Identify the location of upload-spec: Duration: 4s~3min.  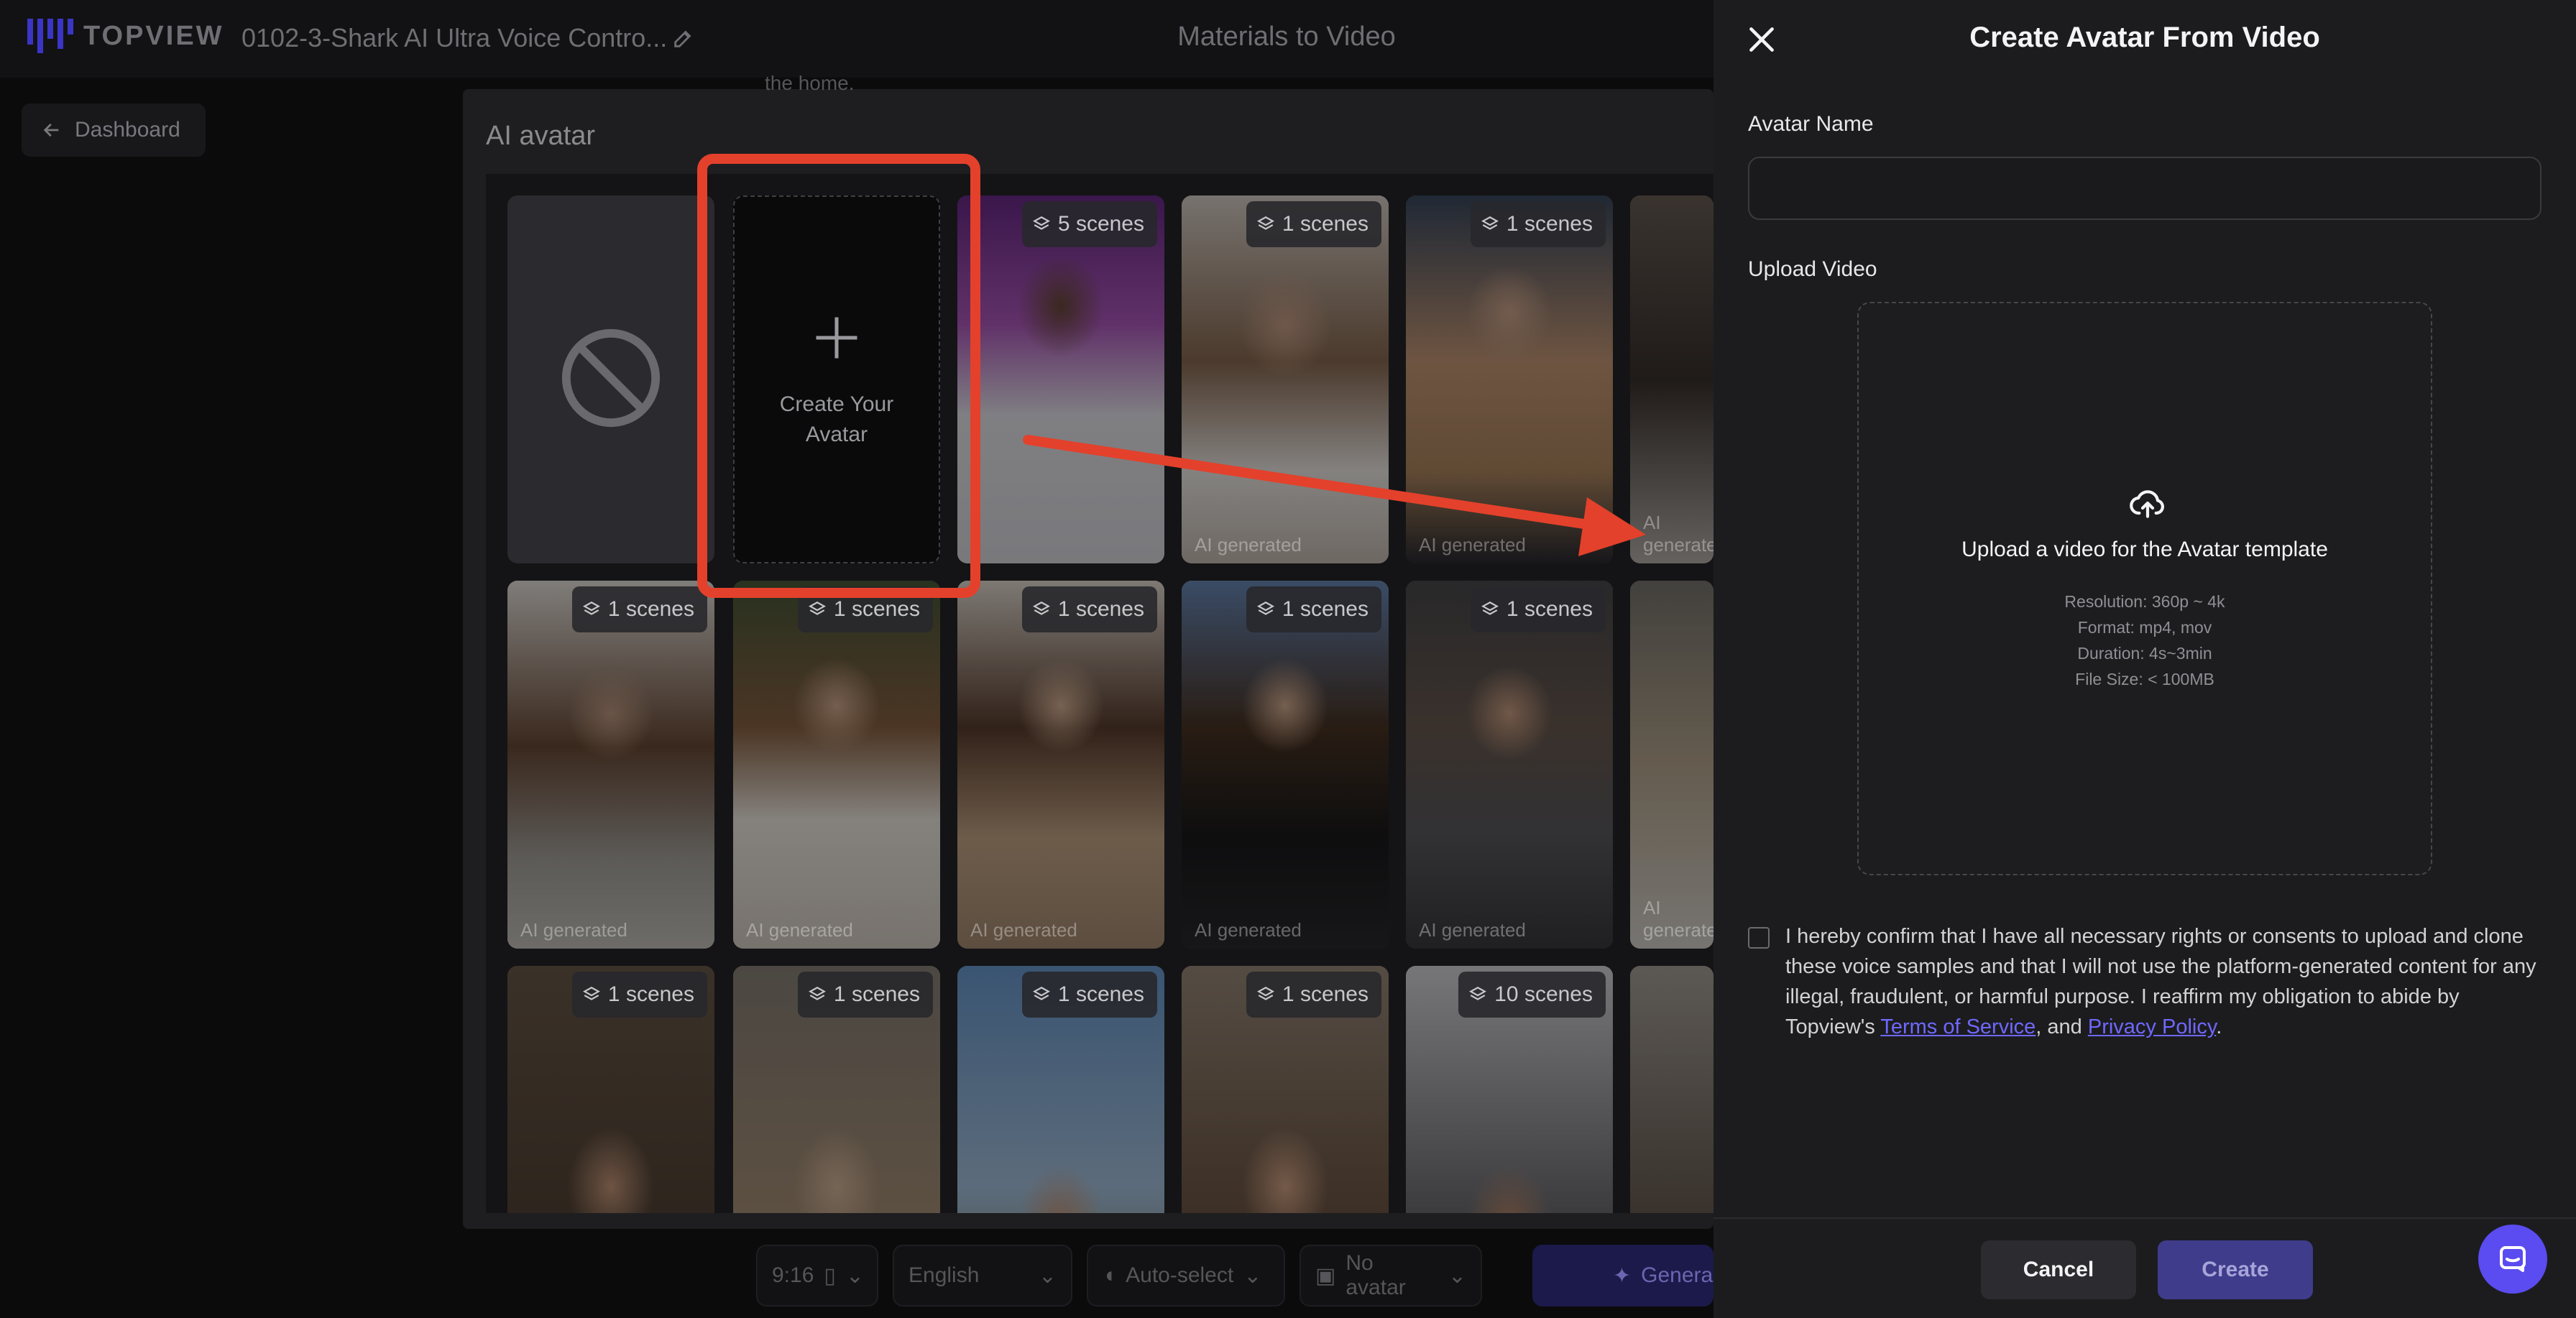
(2144, 653).